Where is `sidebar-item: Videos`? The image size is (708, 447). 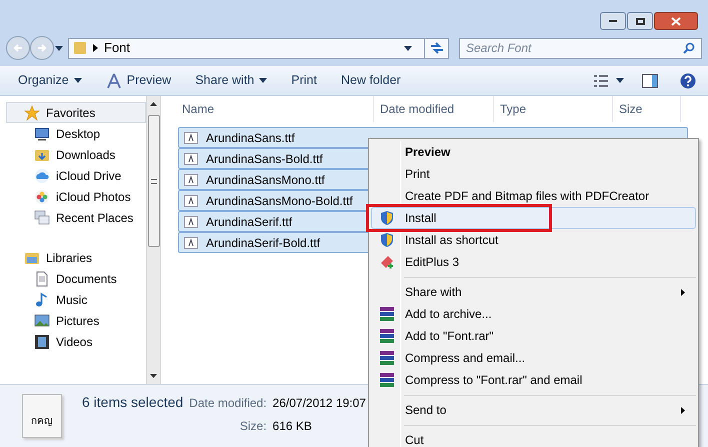 sidebar-item: Videos is located at coordinates (76, 341).